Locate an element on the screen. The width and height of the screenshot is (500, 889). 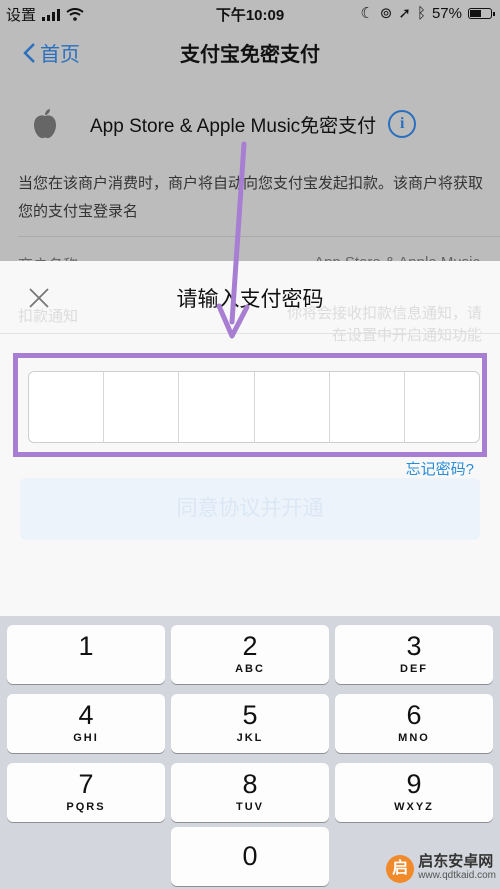
key-2: 2 ABC is located at coordinates (250, 654).